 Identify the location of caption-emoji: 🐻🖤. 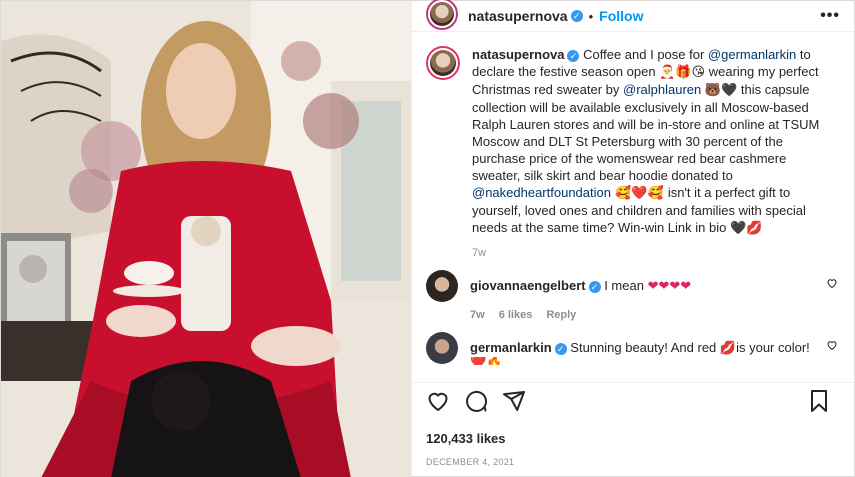
(721, 90).